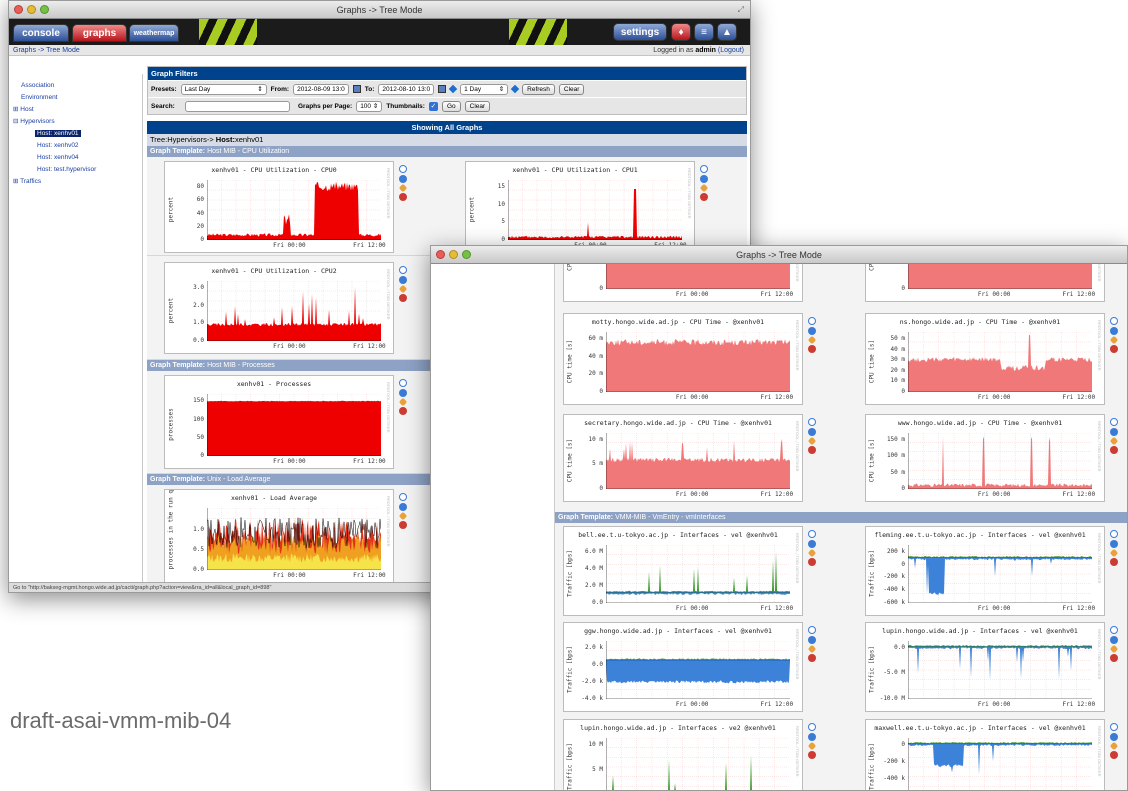 This screenshot has width=1128, height=791. I want to click on breadcrumb-link: Graphs -> Tree Mode, so click(46, 50).